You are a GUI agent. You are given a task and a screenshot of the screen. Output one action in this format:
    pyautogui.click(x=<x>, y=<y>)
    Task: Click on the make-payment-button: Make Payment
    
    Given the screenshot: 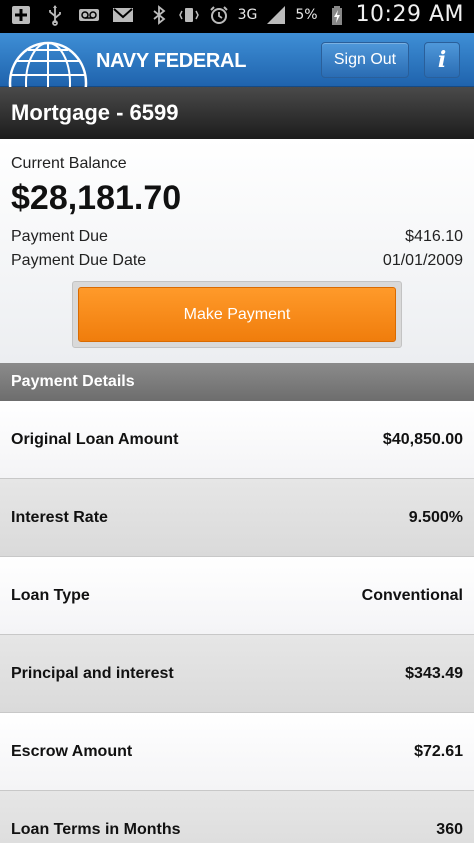 What is the action you would take?
    pyautogui.click(x=237, y=314)
    